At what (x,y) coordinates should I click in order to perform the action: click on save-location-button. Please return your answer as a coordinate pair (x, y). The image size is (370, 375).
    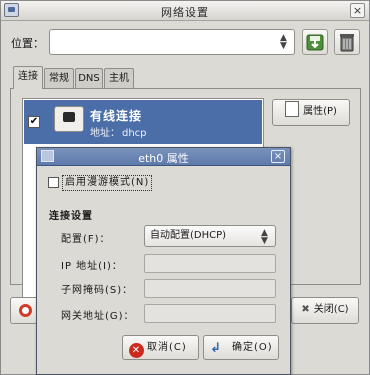
    Looking at the image, I should click on (315, 42).